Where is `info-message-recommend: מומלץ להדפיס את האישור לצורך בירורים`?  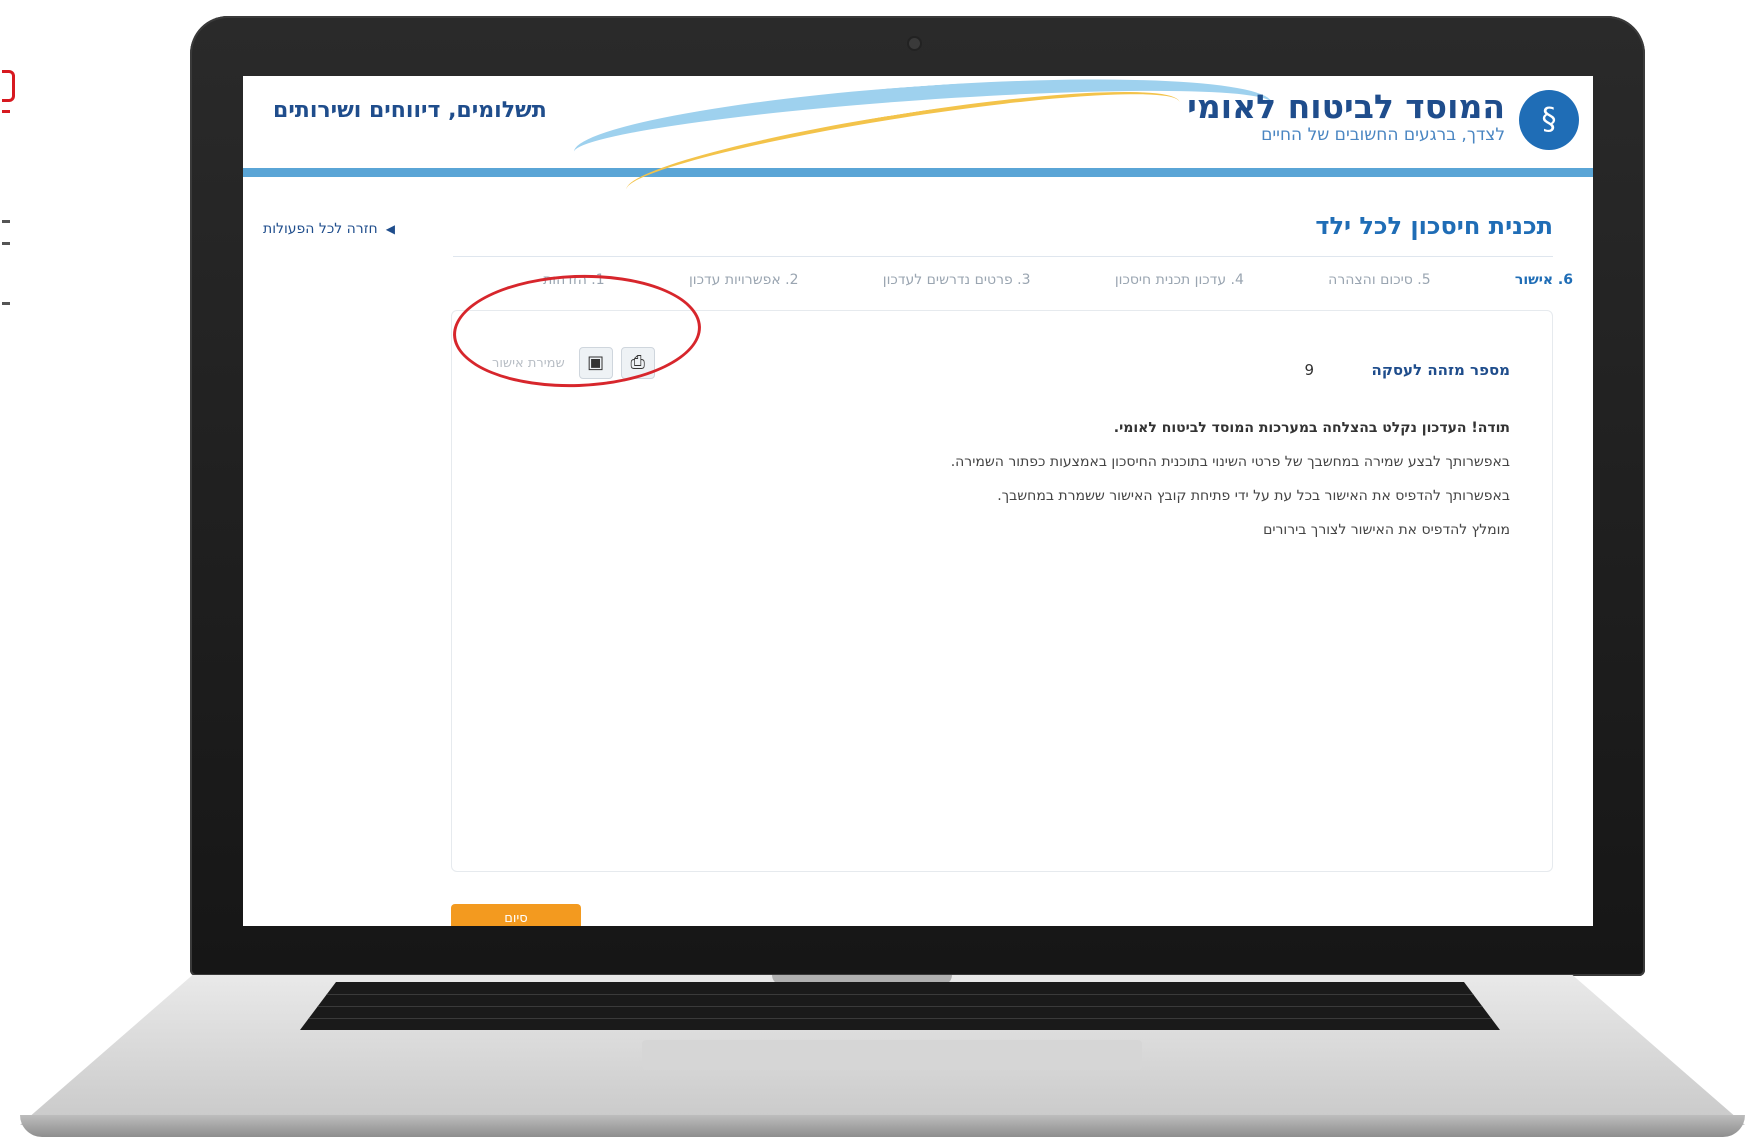
info-message-recommend: מומלץ להדפיס את האישור לצורך בירורים is located at coordinates (1386, 530).